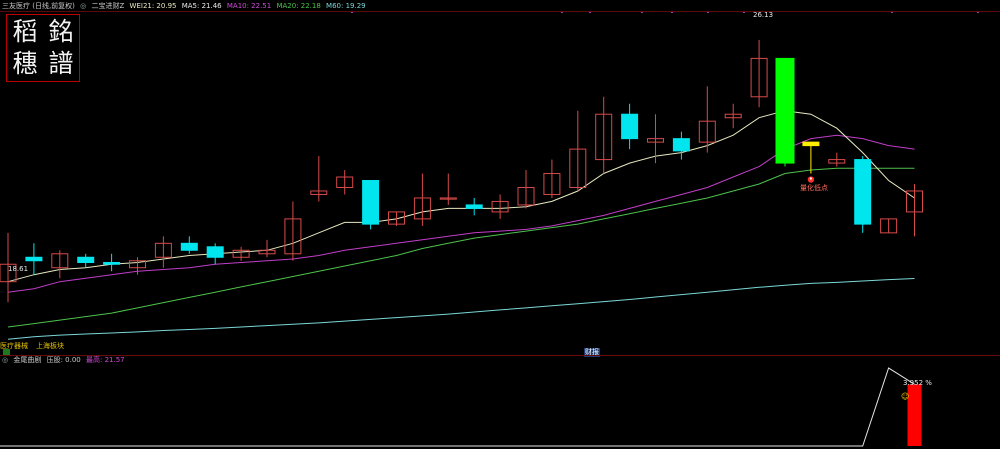  Describe the element at coordinates (61, 63) in the screenshot. I see `seal-char: 譜` at that location.